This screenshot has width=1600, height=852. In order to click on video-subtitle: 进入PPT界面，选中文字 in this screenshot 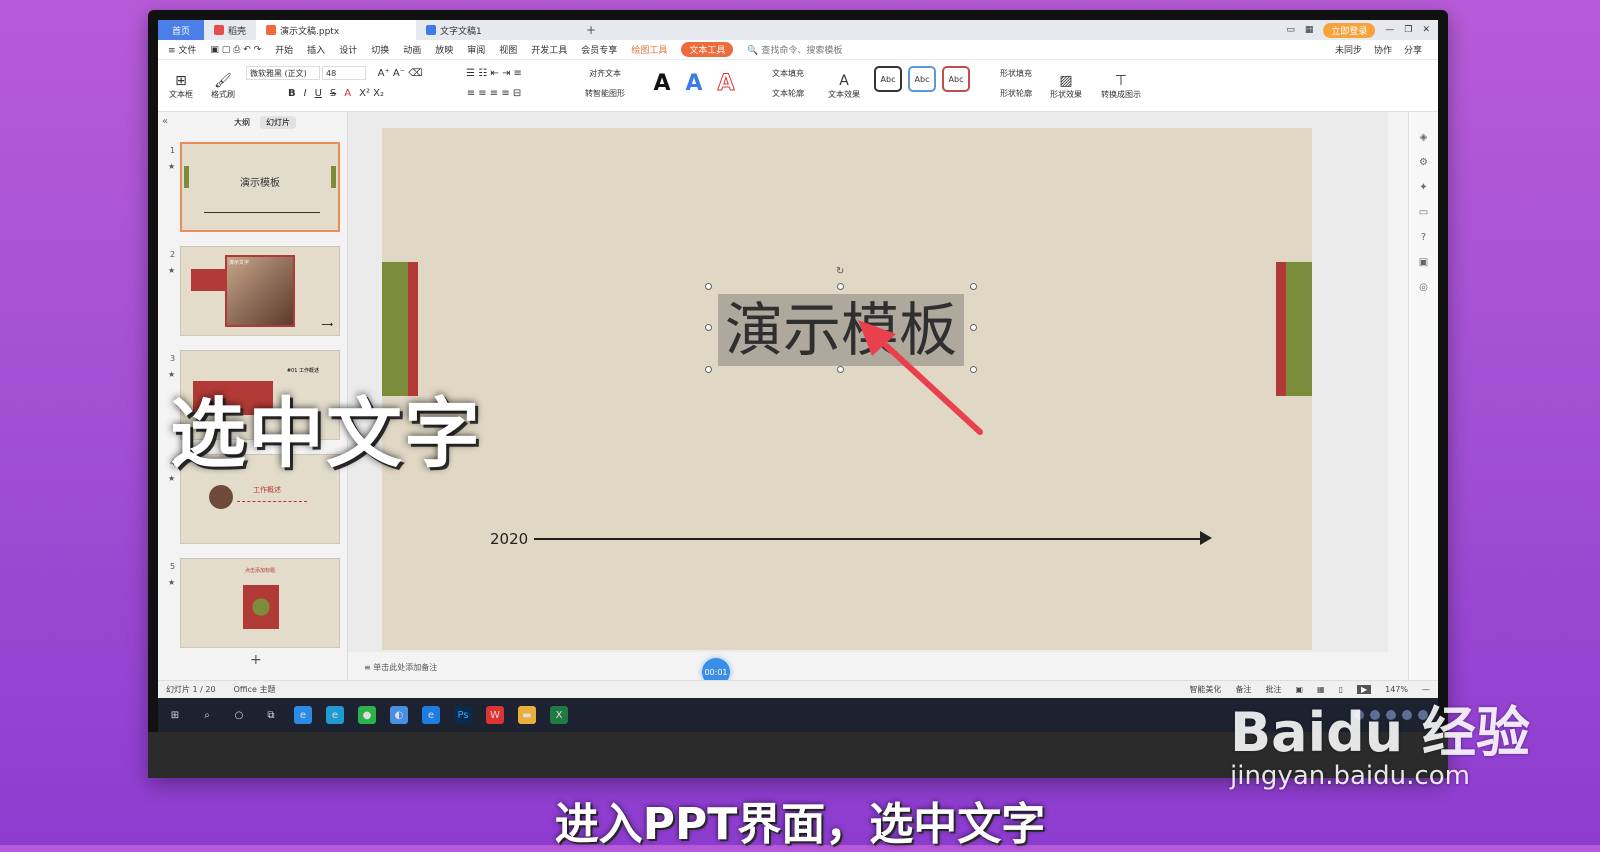, I will do `click(800, 824)`.